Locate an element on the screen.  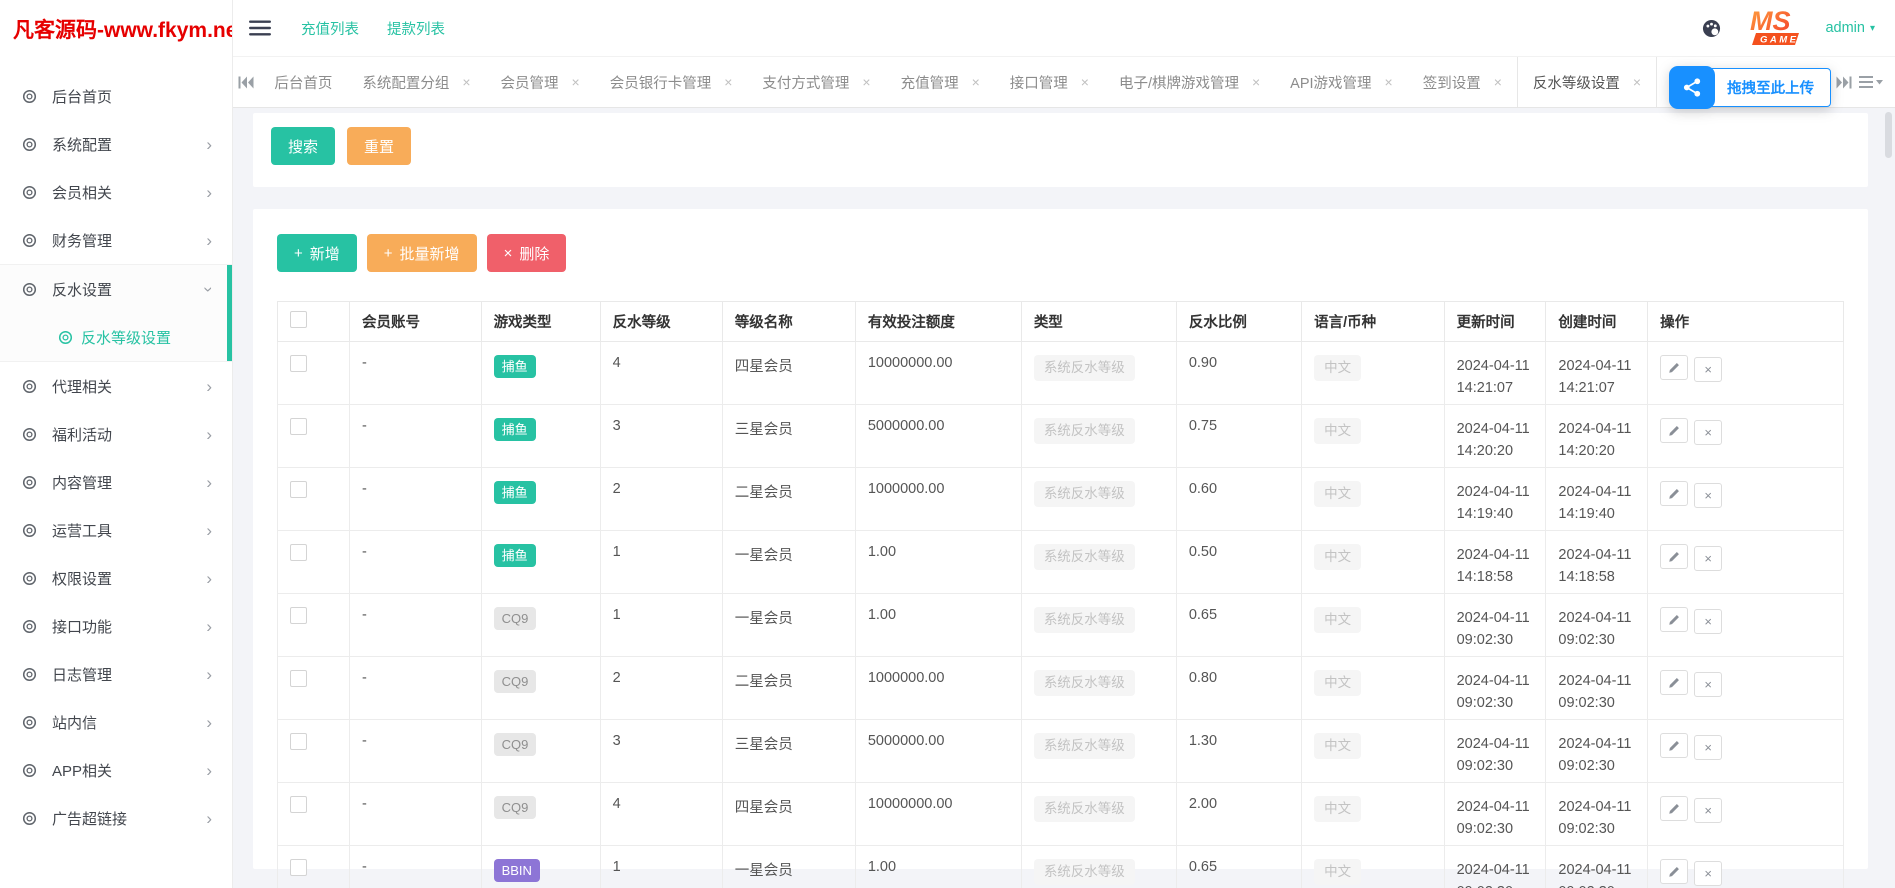
tab-electronic-board-game-management: 电子/棋牌游戏管理 × is located at coordinates (1189, 82).